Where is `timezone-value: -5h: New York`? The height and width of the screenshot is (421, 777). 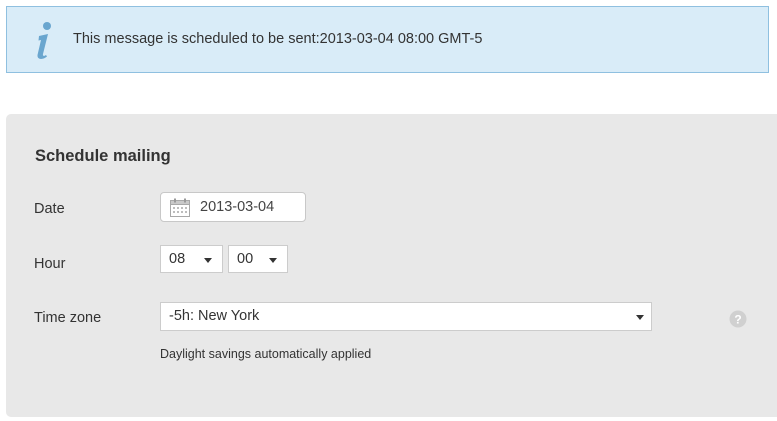 timezone-value: -5h: New York is located at coordinates (214, 316).